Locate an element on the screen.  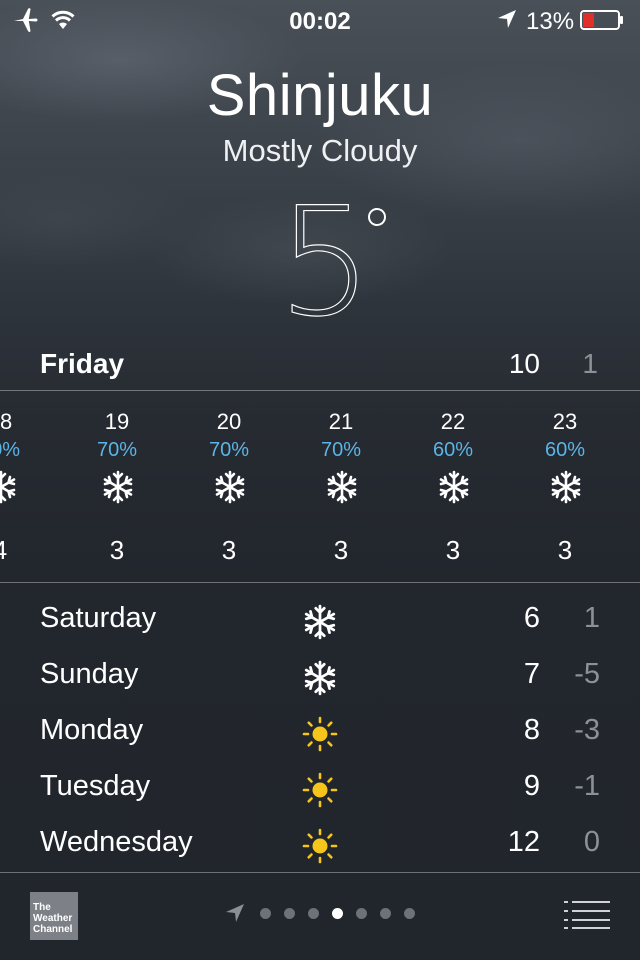
day-low-temp: -1 is located at coordinates (587, 786).